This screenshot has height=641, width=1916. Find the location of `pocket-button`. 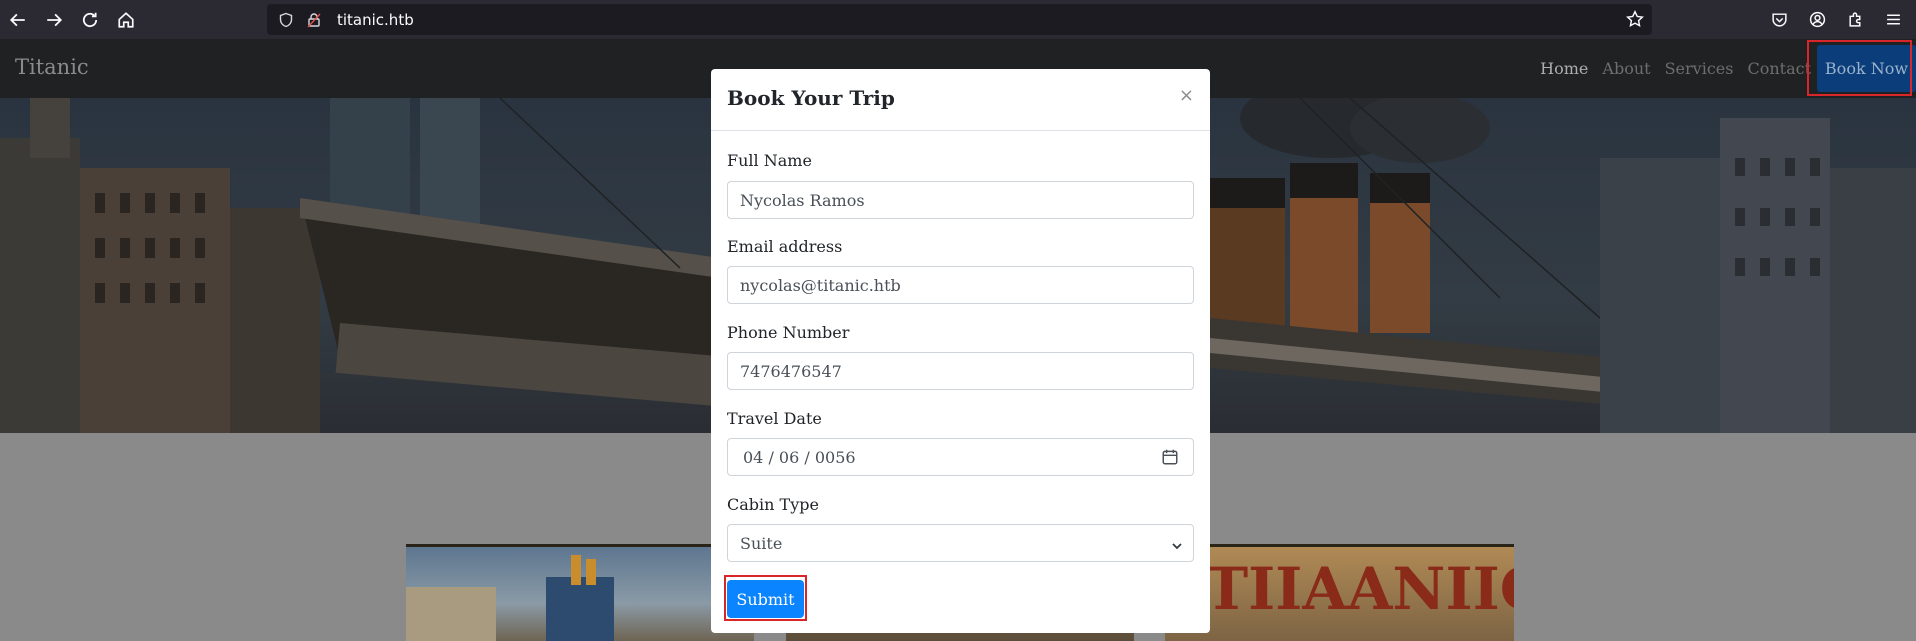

pocket-button is located at coordinates (1779, 20).